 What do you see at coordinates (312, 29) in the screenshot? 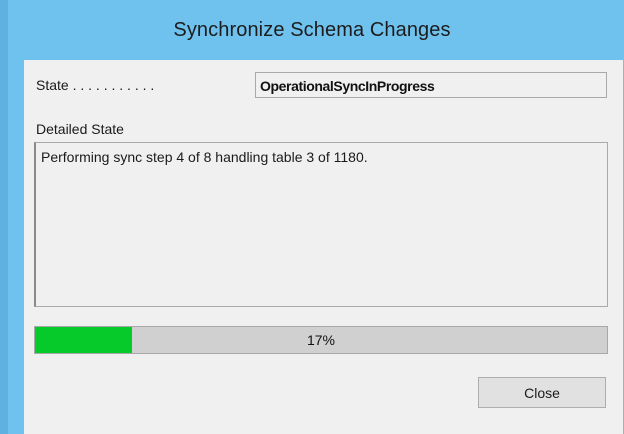
I see `window-title: Synchronize Schema Changes` at bounding box center [312, 29].